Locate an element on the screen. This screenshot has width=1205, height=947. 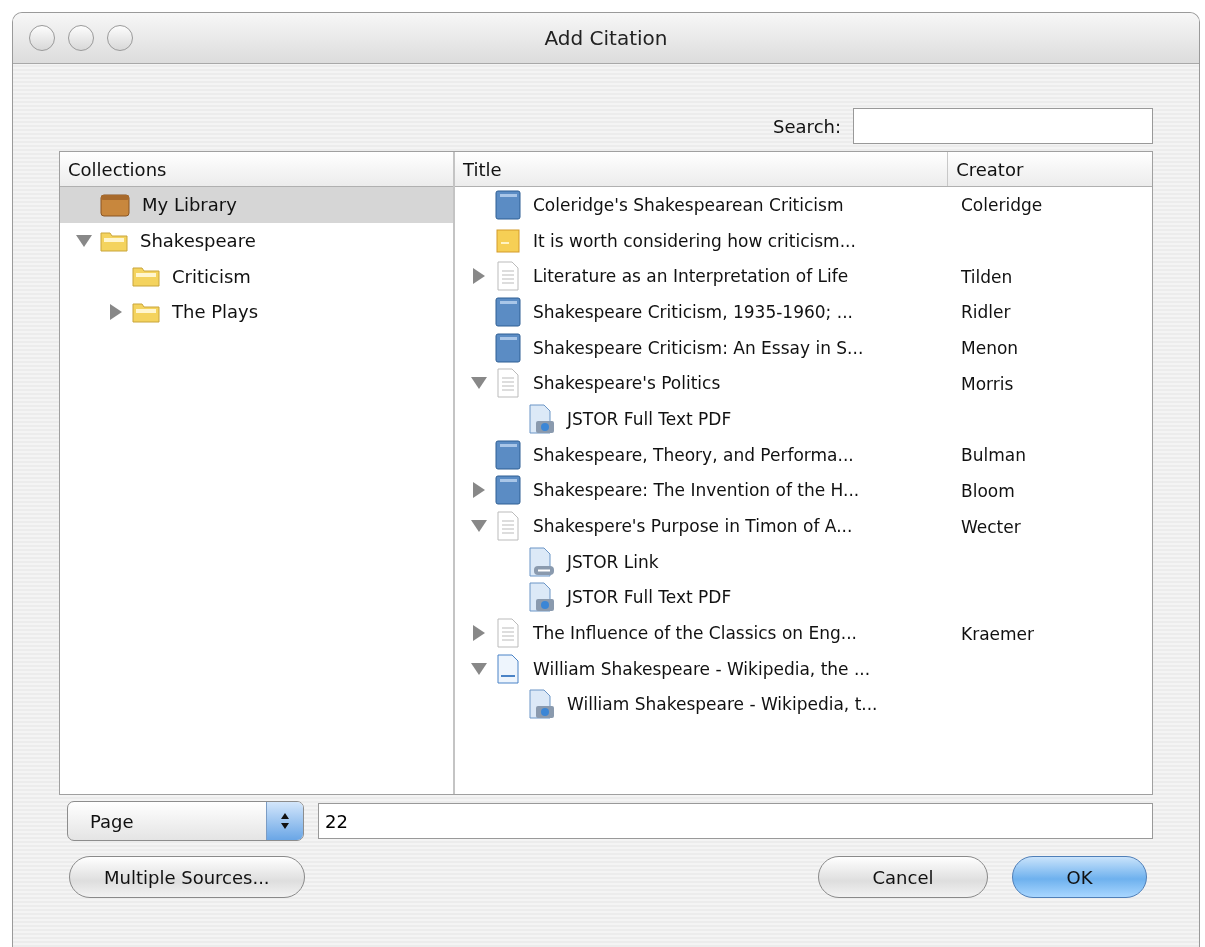
item-creator: Ridler is located at coordinates (986, 312).